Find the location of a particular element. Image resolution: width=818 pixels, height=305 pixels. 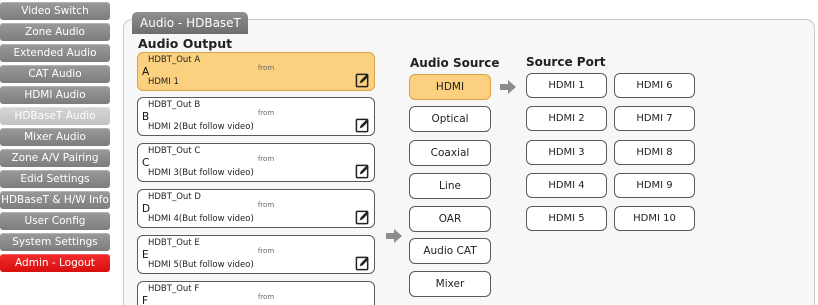

port-hdmi-6-button: HDMI 6 is located at coordinates (654, 85).